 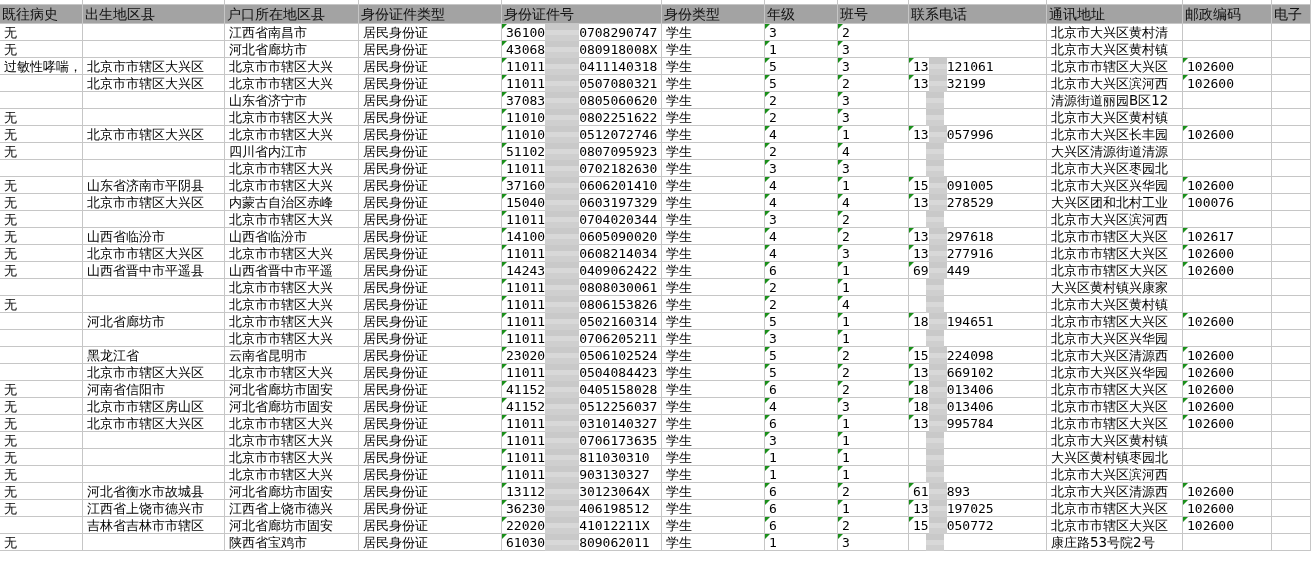 What do you see at coordinates (1109, 304) in the screenshot?
I see `table-cell: 北京市大兴区黄村镇` at bounding box center [1109, 304].